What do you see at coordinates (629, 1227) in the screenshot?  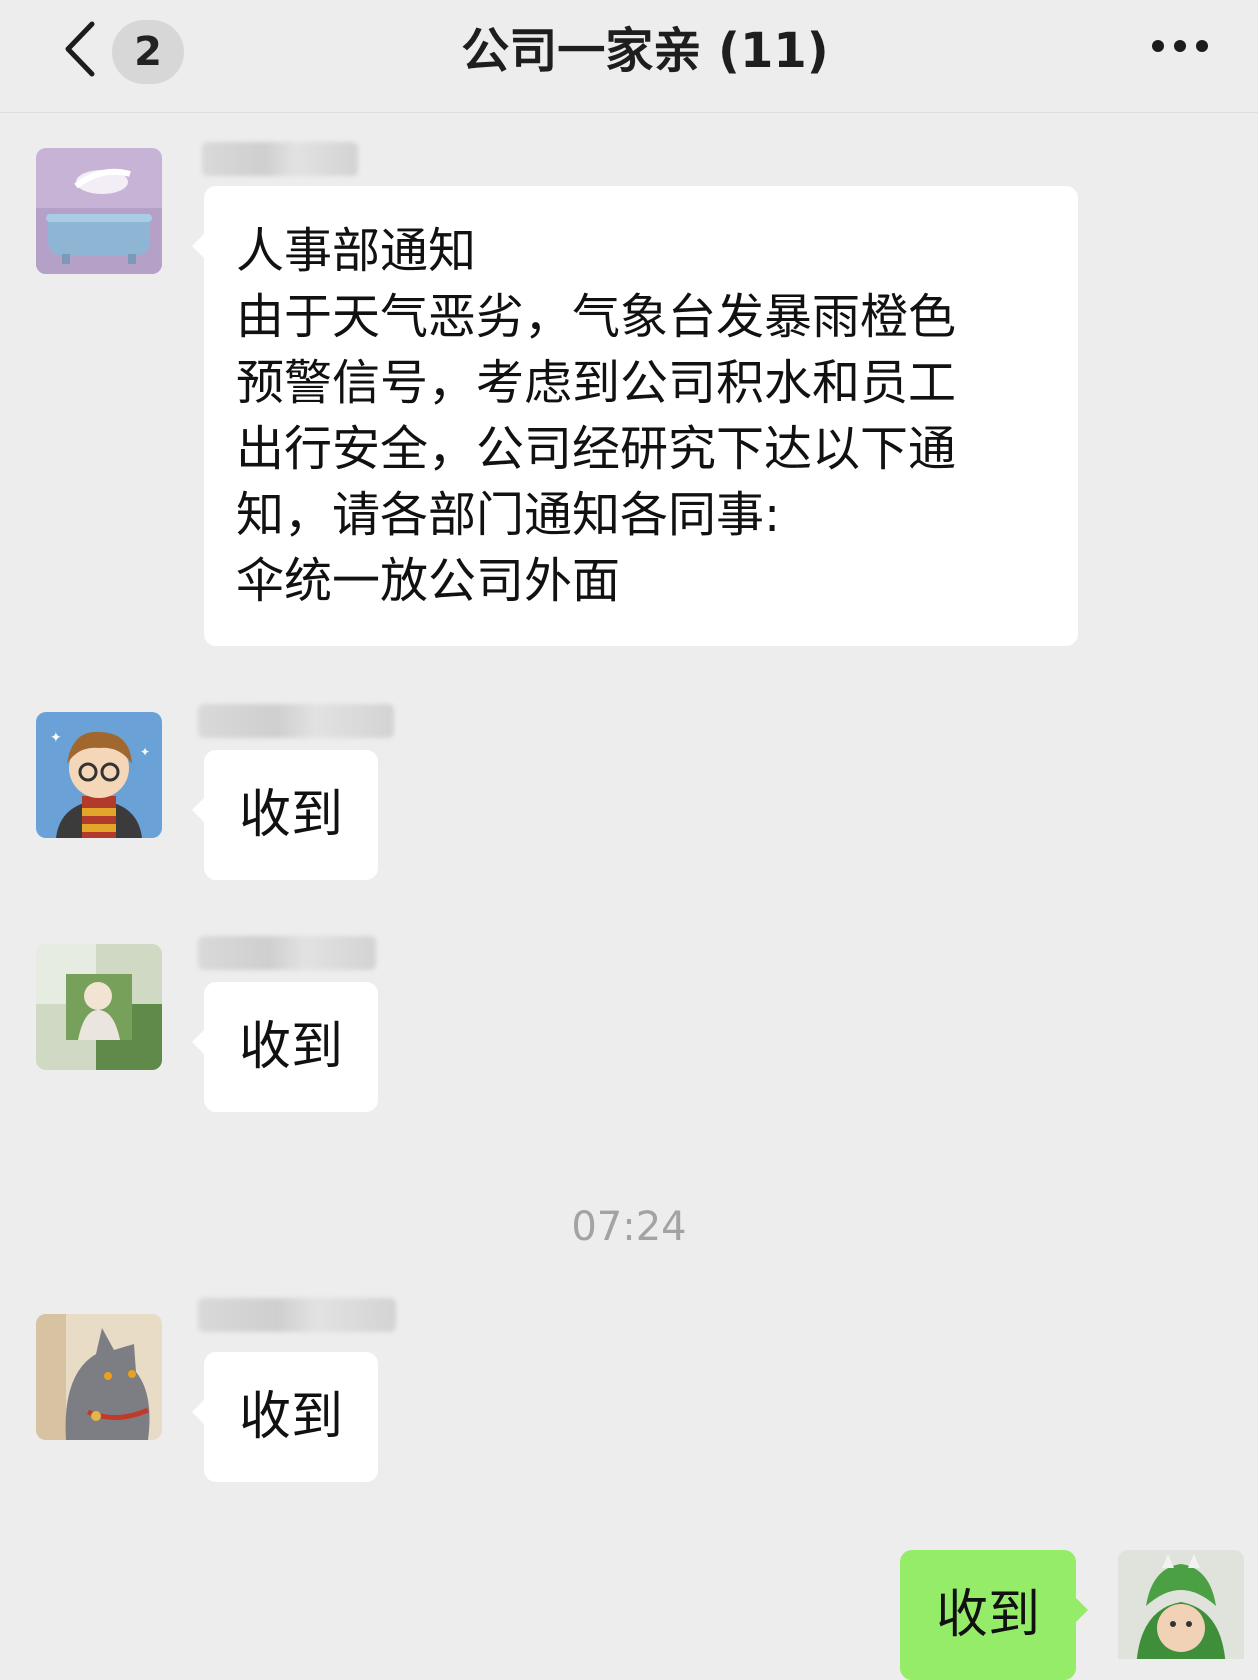 I see `timestamp: 07:24` at bounding box center [629, 1227].